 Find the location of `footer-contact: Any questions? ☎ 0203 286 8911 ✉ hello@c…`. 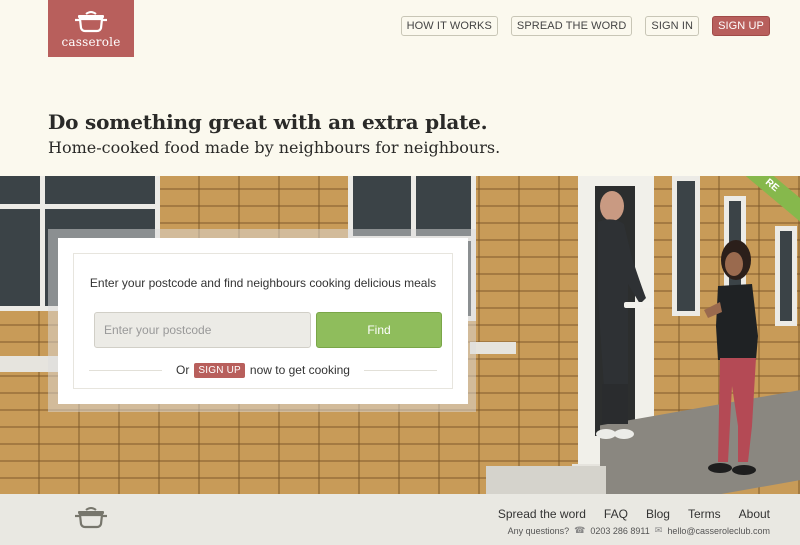

footer-contact: Any questions? ☎ 0203 286 8911 ✉ hello@c… is located at coordinates (639, 530).